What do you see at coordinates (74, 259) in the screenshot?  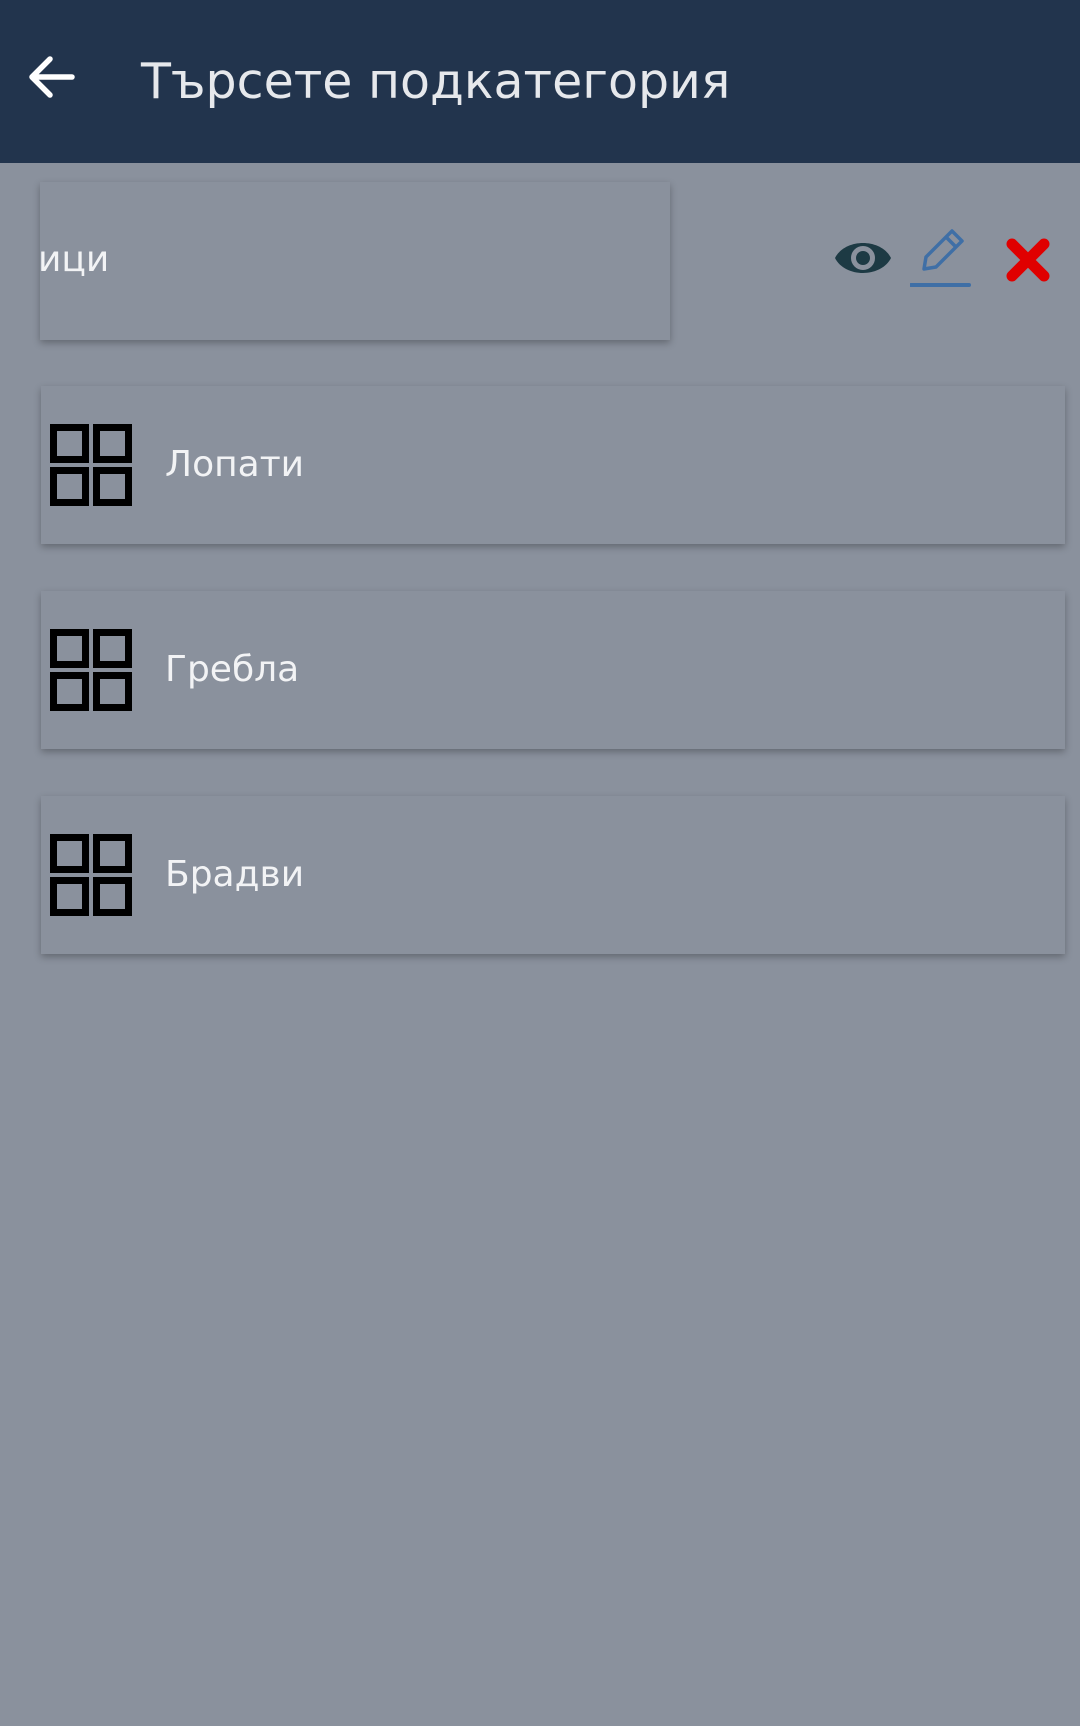 I see `list-item-label: ици` at bounding box center [74, 259].